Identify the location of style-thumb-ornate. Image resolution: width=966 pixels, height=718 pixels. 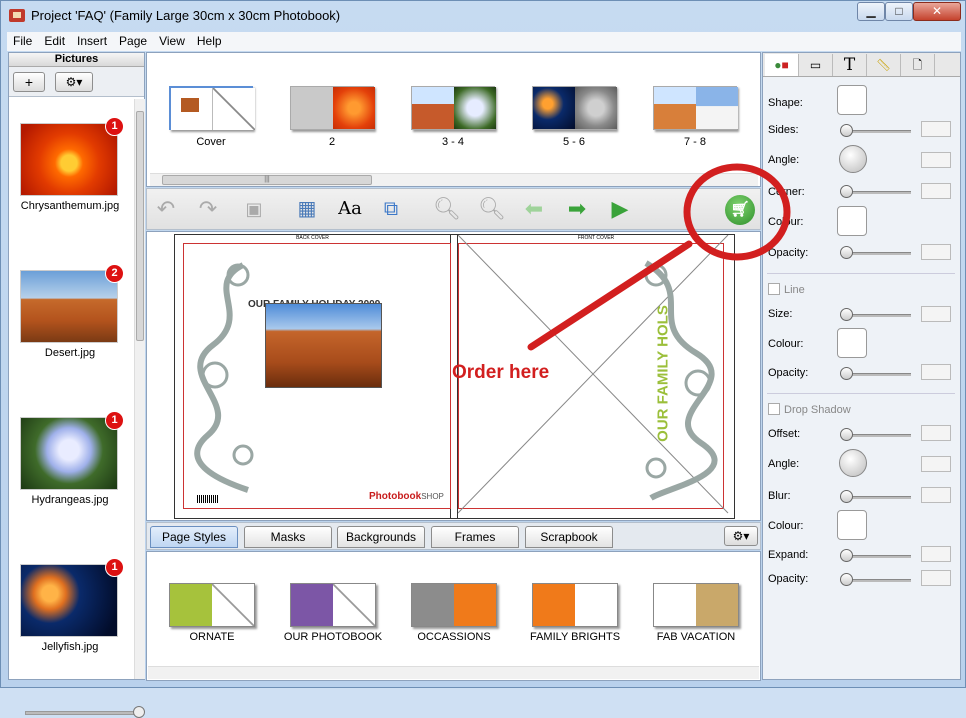
(212, 605).